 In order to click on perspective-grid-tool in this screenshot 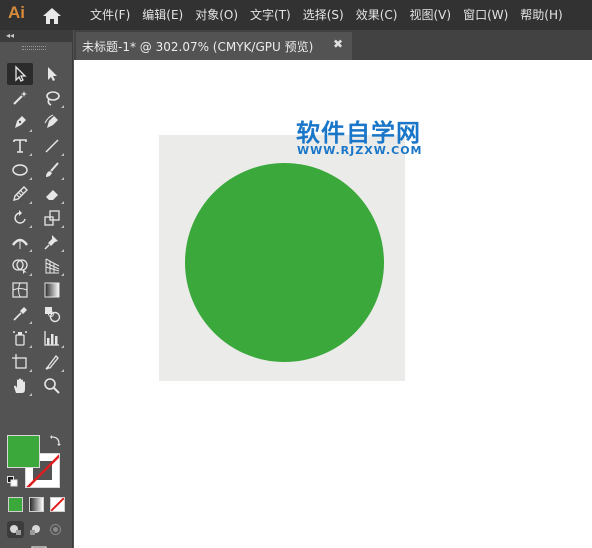, I will do `click(52, 266)`.